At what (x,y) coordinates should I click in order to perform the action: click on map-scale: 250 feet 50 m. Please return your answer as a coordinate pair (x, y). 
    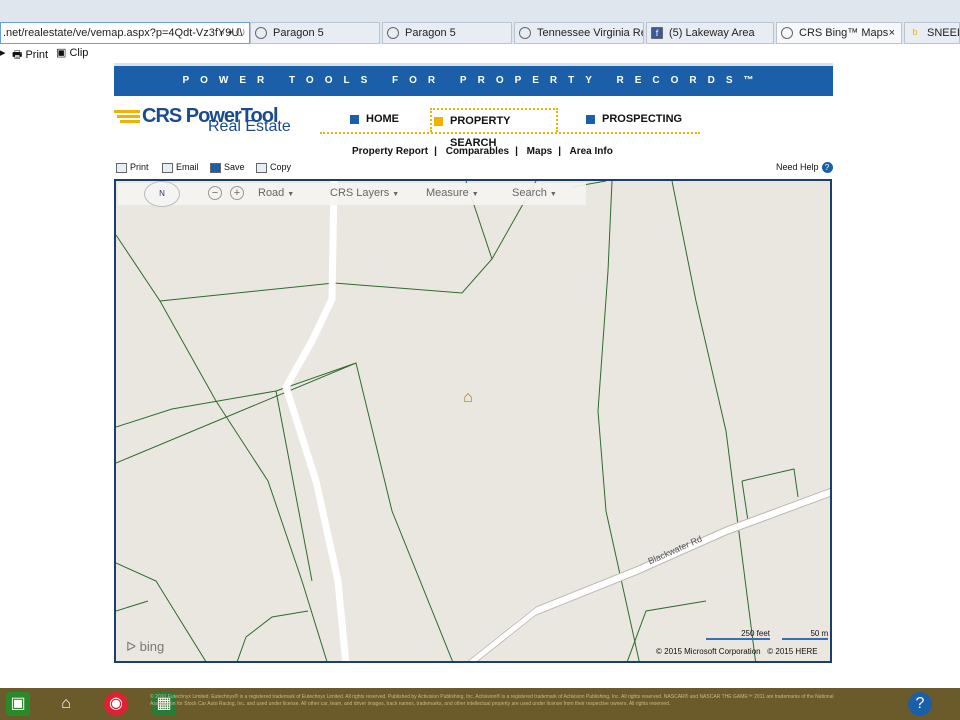
    Looking at the image, I should click on (767, 634).